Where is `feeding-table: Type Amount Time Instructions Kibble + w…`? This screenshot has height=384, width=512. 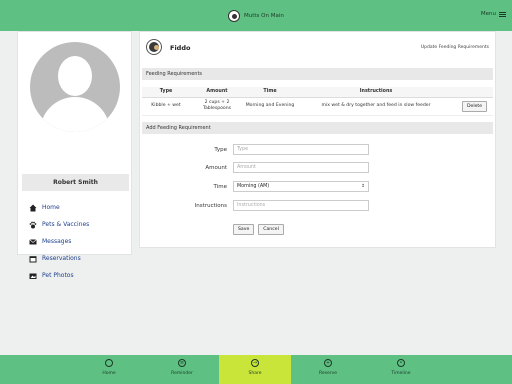 feeding-table: Type Amount Time Instructions Kibble + w… is located at coordinates (317, 101).